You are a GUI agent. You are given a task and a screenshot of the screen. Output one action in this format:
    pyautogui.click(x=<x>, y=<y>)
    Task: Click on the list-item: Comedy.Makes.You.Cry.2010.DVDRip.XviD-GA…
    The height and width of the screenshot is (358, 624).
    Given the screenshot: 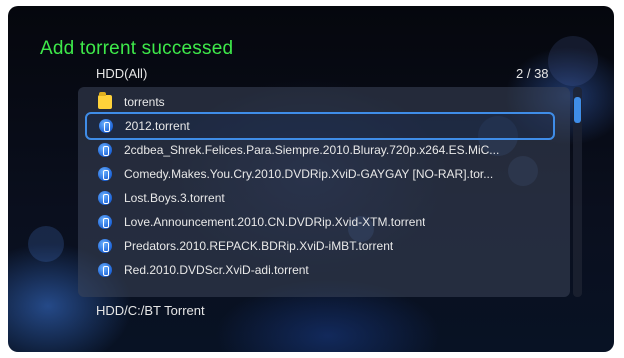 What is the action you would take?
    pyautogui.click(x=321, y=174)
    